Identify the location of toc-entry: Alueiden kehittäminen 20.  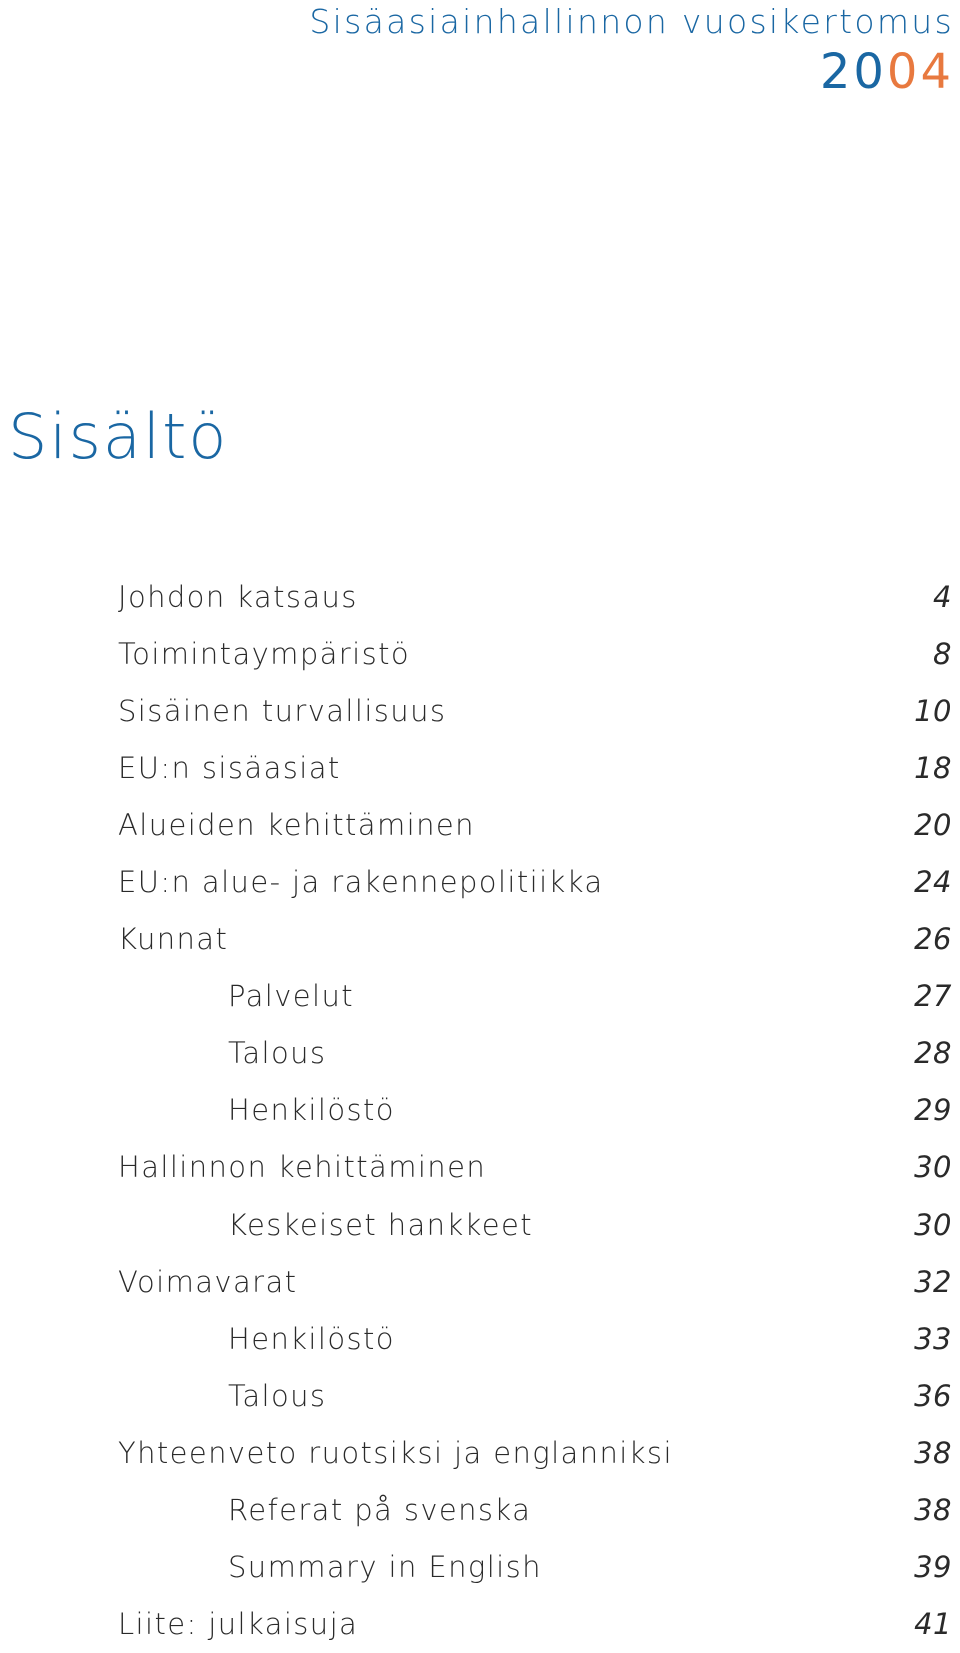
(535, 824).